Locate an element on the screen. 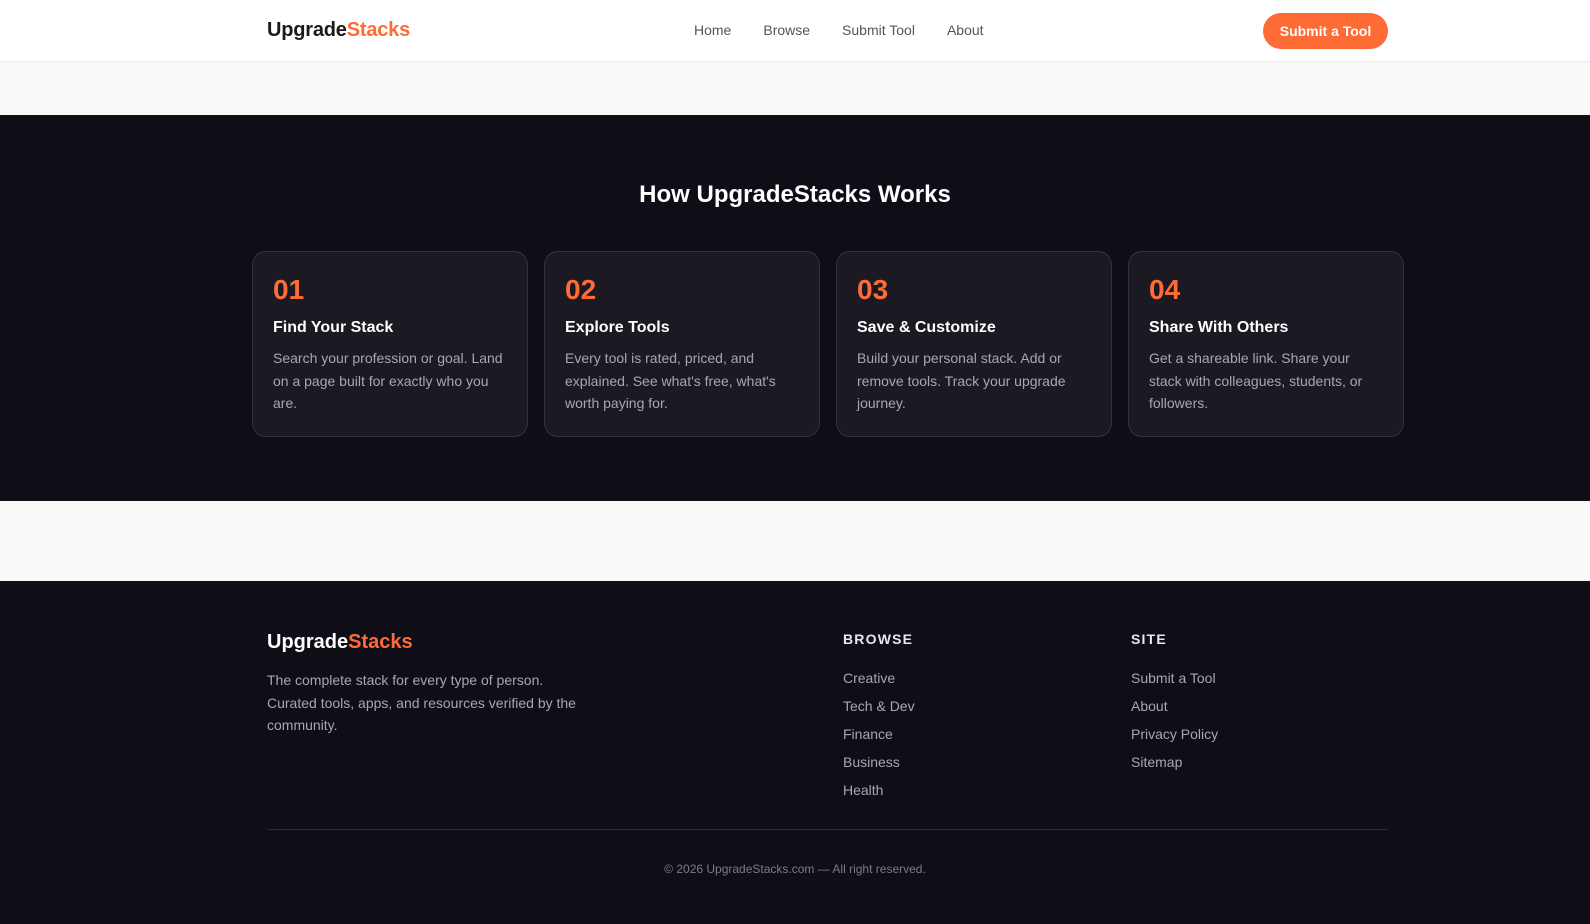 This screenshot has height=924, width=1590. site-logo: UpgradeStacks is located at coordinates (338, 30).